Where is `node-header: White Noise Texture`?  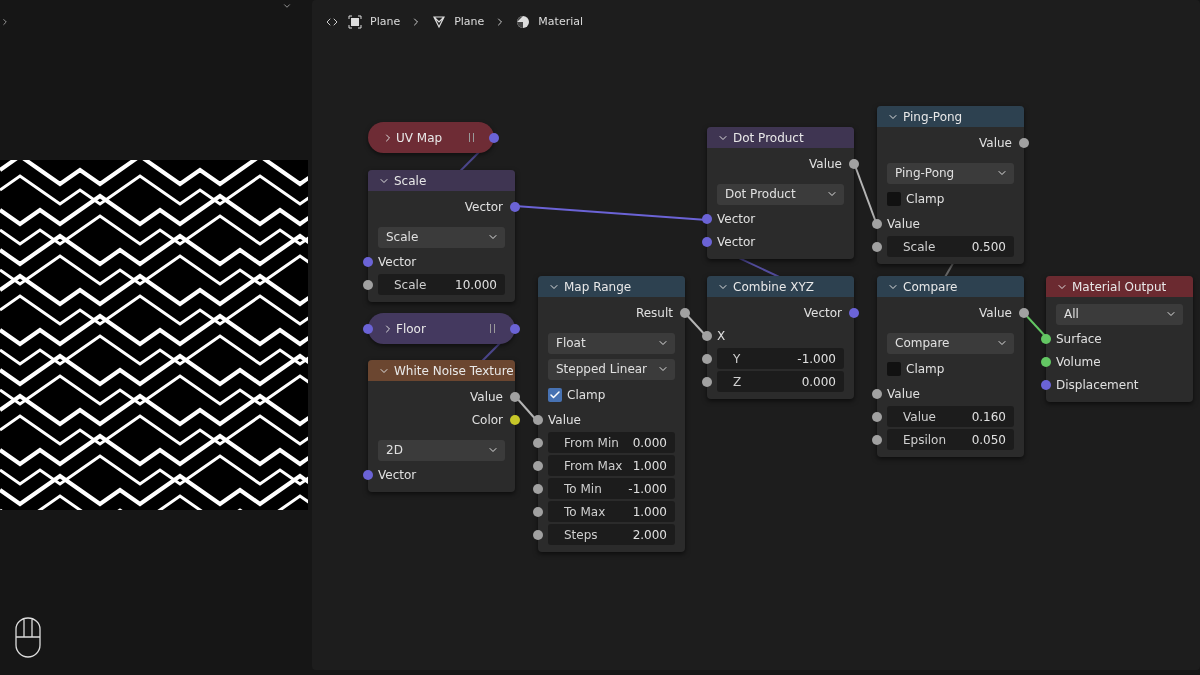 node-header: White Noise Texture is located at coordinates (441, 370).